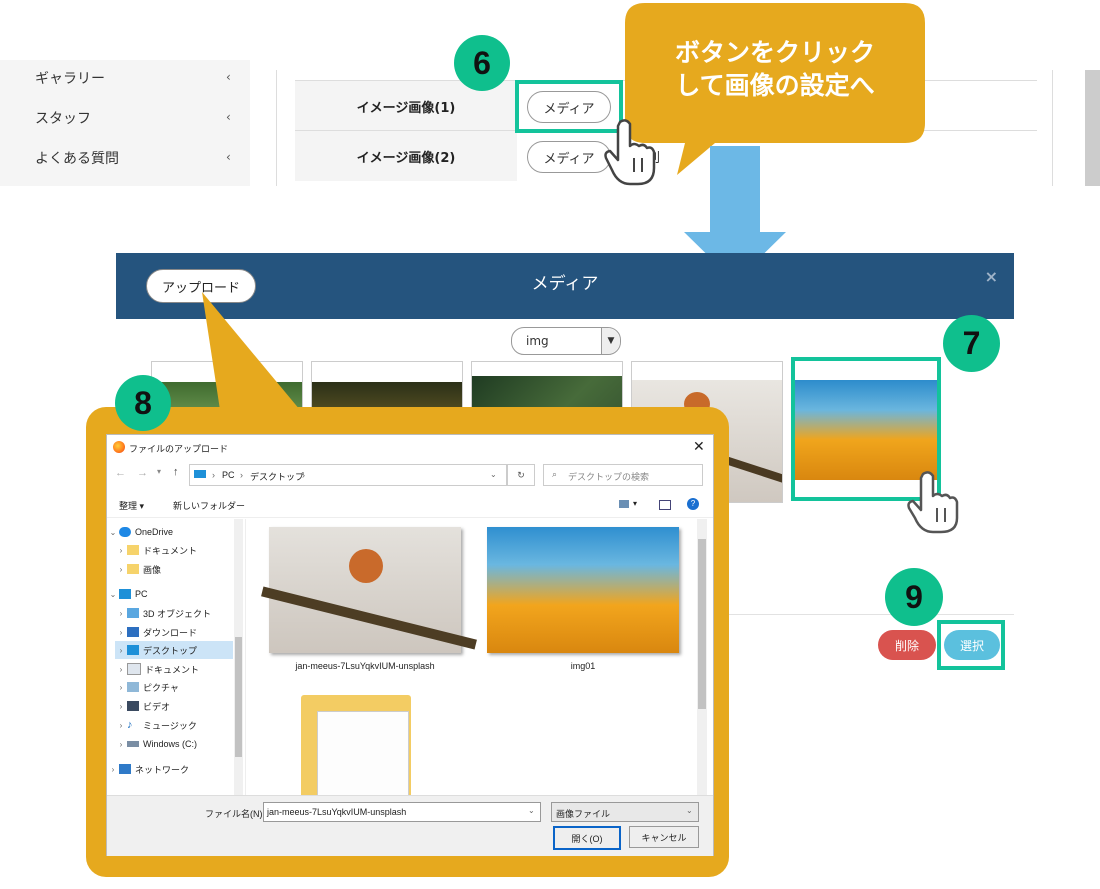 The width and height of the screenshot is (1100, 889). I want to click on callout-pointer, so click(251, 351).